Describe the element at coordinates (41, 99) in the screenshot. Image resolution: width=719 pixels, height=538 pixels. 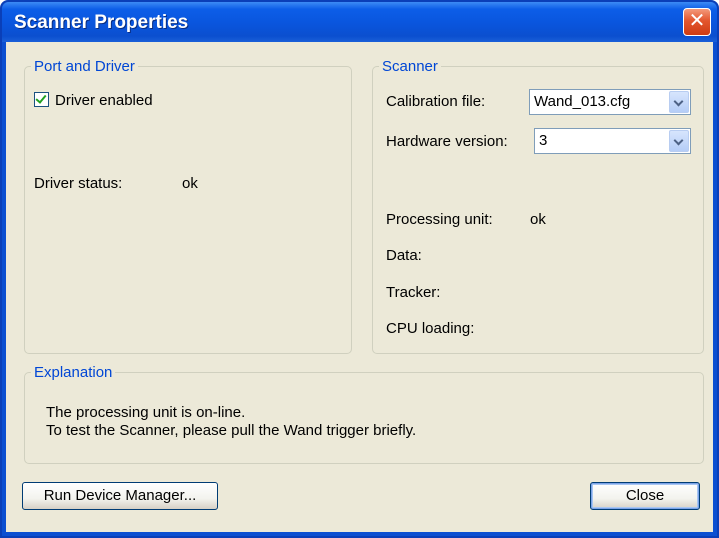
I see `checkbox-check-icon` at that location.